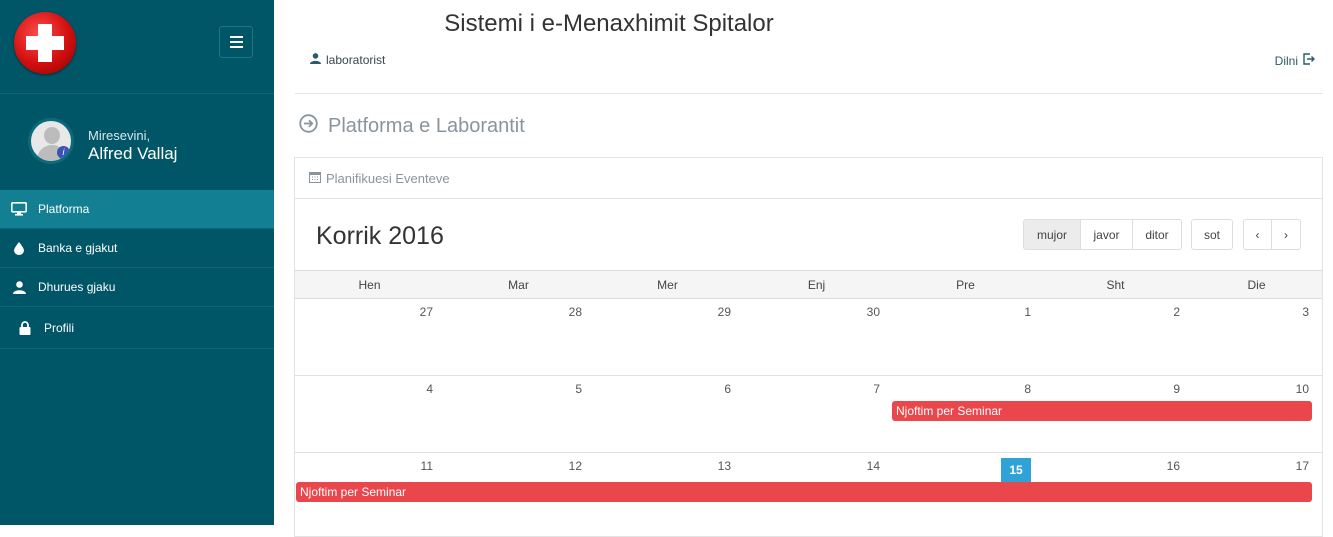 The width and height of the screenshot is (1333, 537). What do you see at coordinates (513, 466) in the screenshot?
I see `day-number: 12` at bounding box center [513, 466].